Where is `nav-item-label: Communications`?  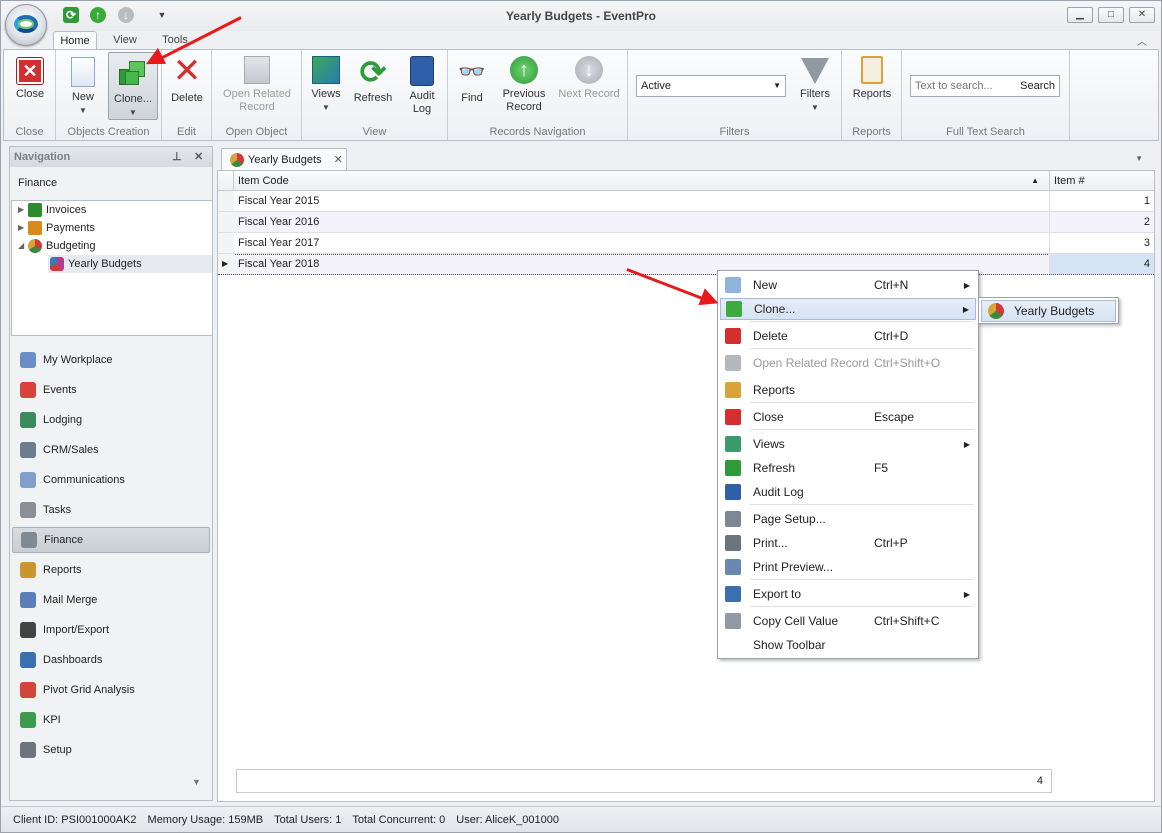 nav-item-label: Communications is located at coordinates (84, 480).